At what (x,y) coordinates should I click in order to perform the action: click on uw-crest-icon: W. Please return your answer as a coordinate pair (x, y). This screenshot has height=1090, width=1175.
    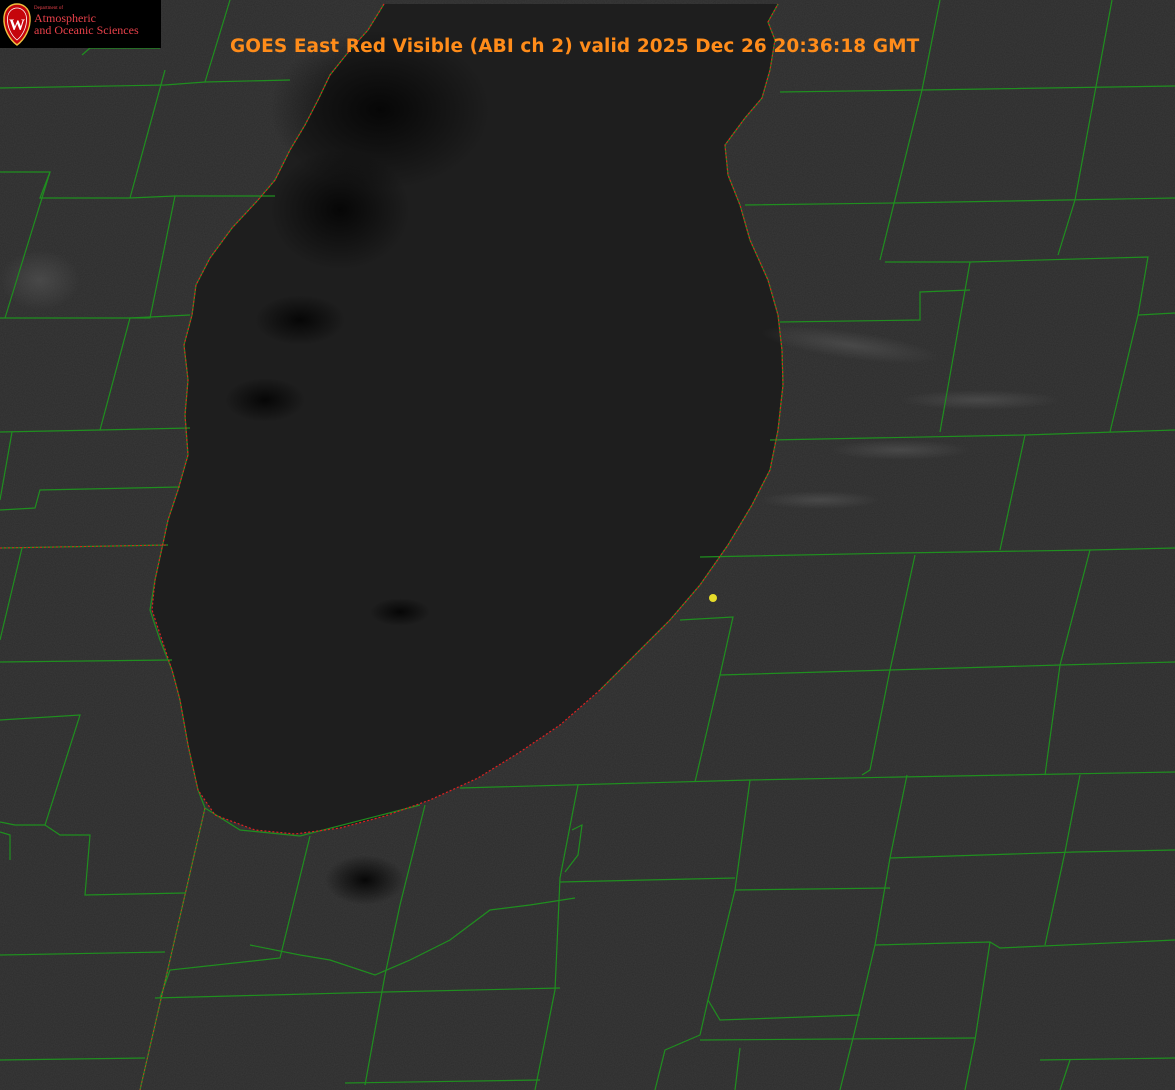
    Looking at the image, I should click on (17, 24).